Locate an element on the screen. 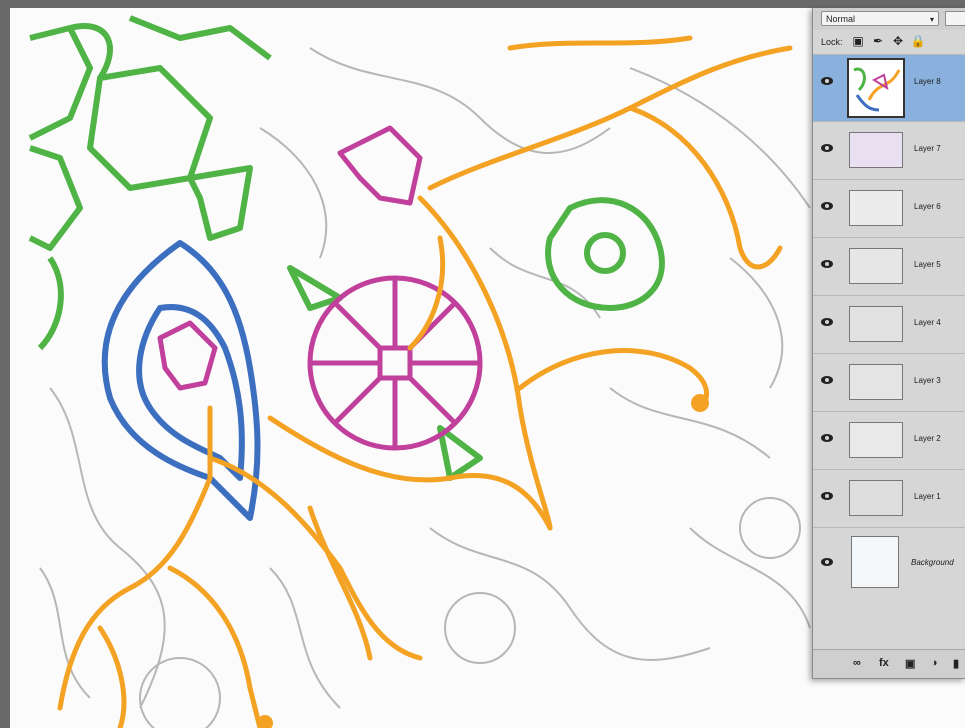 The height and width of the screenshot is (728, 965). lock-pixels-icon: ▣ is located at coordinates (858, 41).